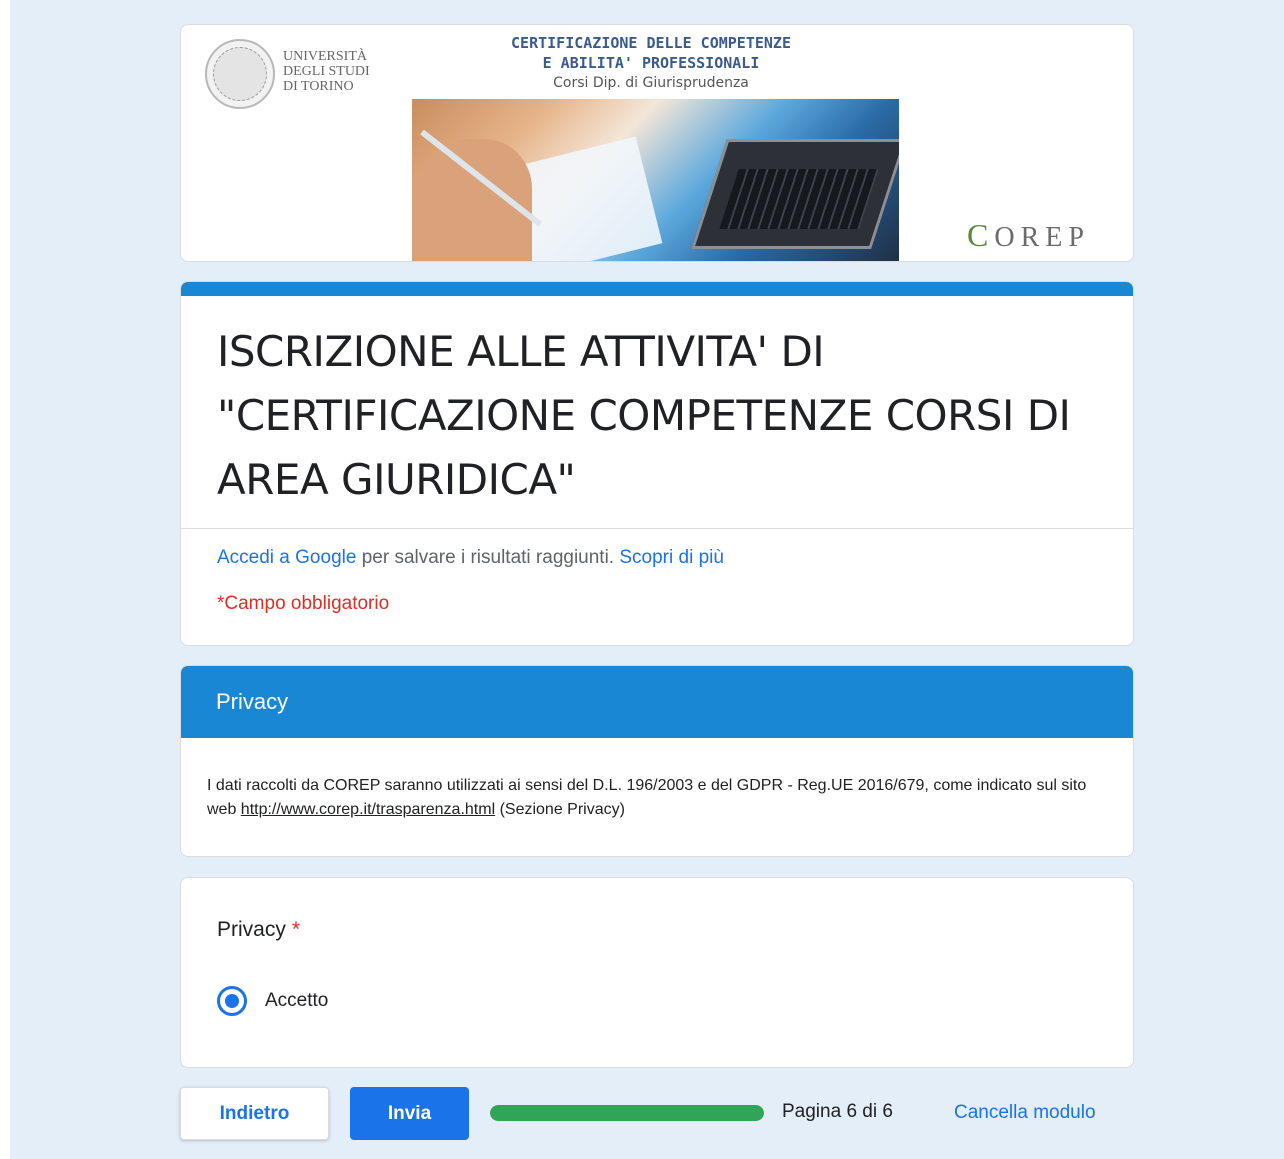 The width and height of the screenshot is (1284, 1159). I want to click on banner-title-line2: E ABILITA' PROFESSIONALI, so click(651, 63).